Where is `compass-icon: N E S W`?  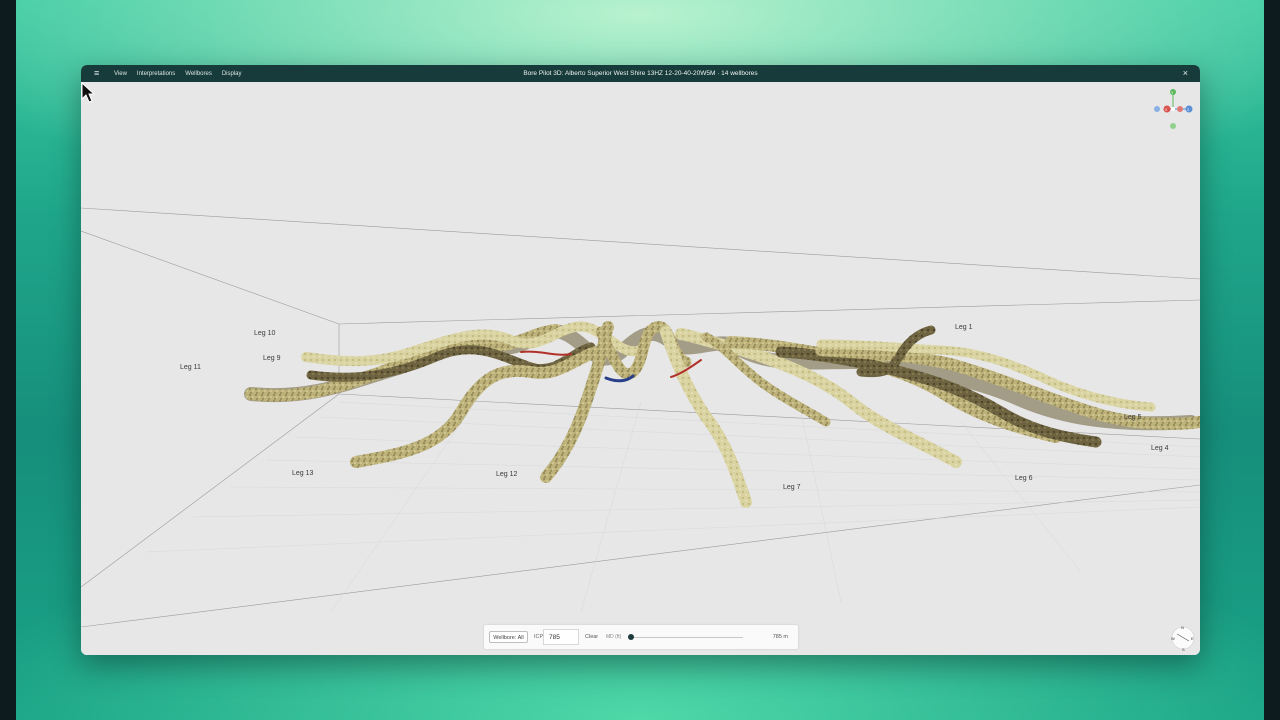
compass-icon: N E S W is located at coordinates (1183, 638).